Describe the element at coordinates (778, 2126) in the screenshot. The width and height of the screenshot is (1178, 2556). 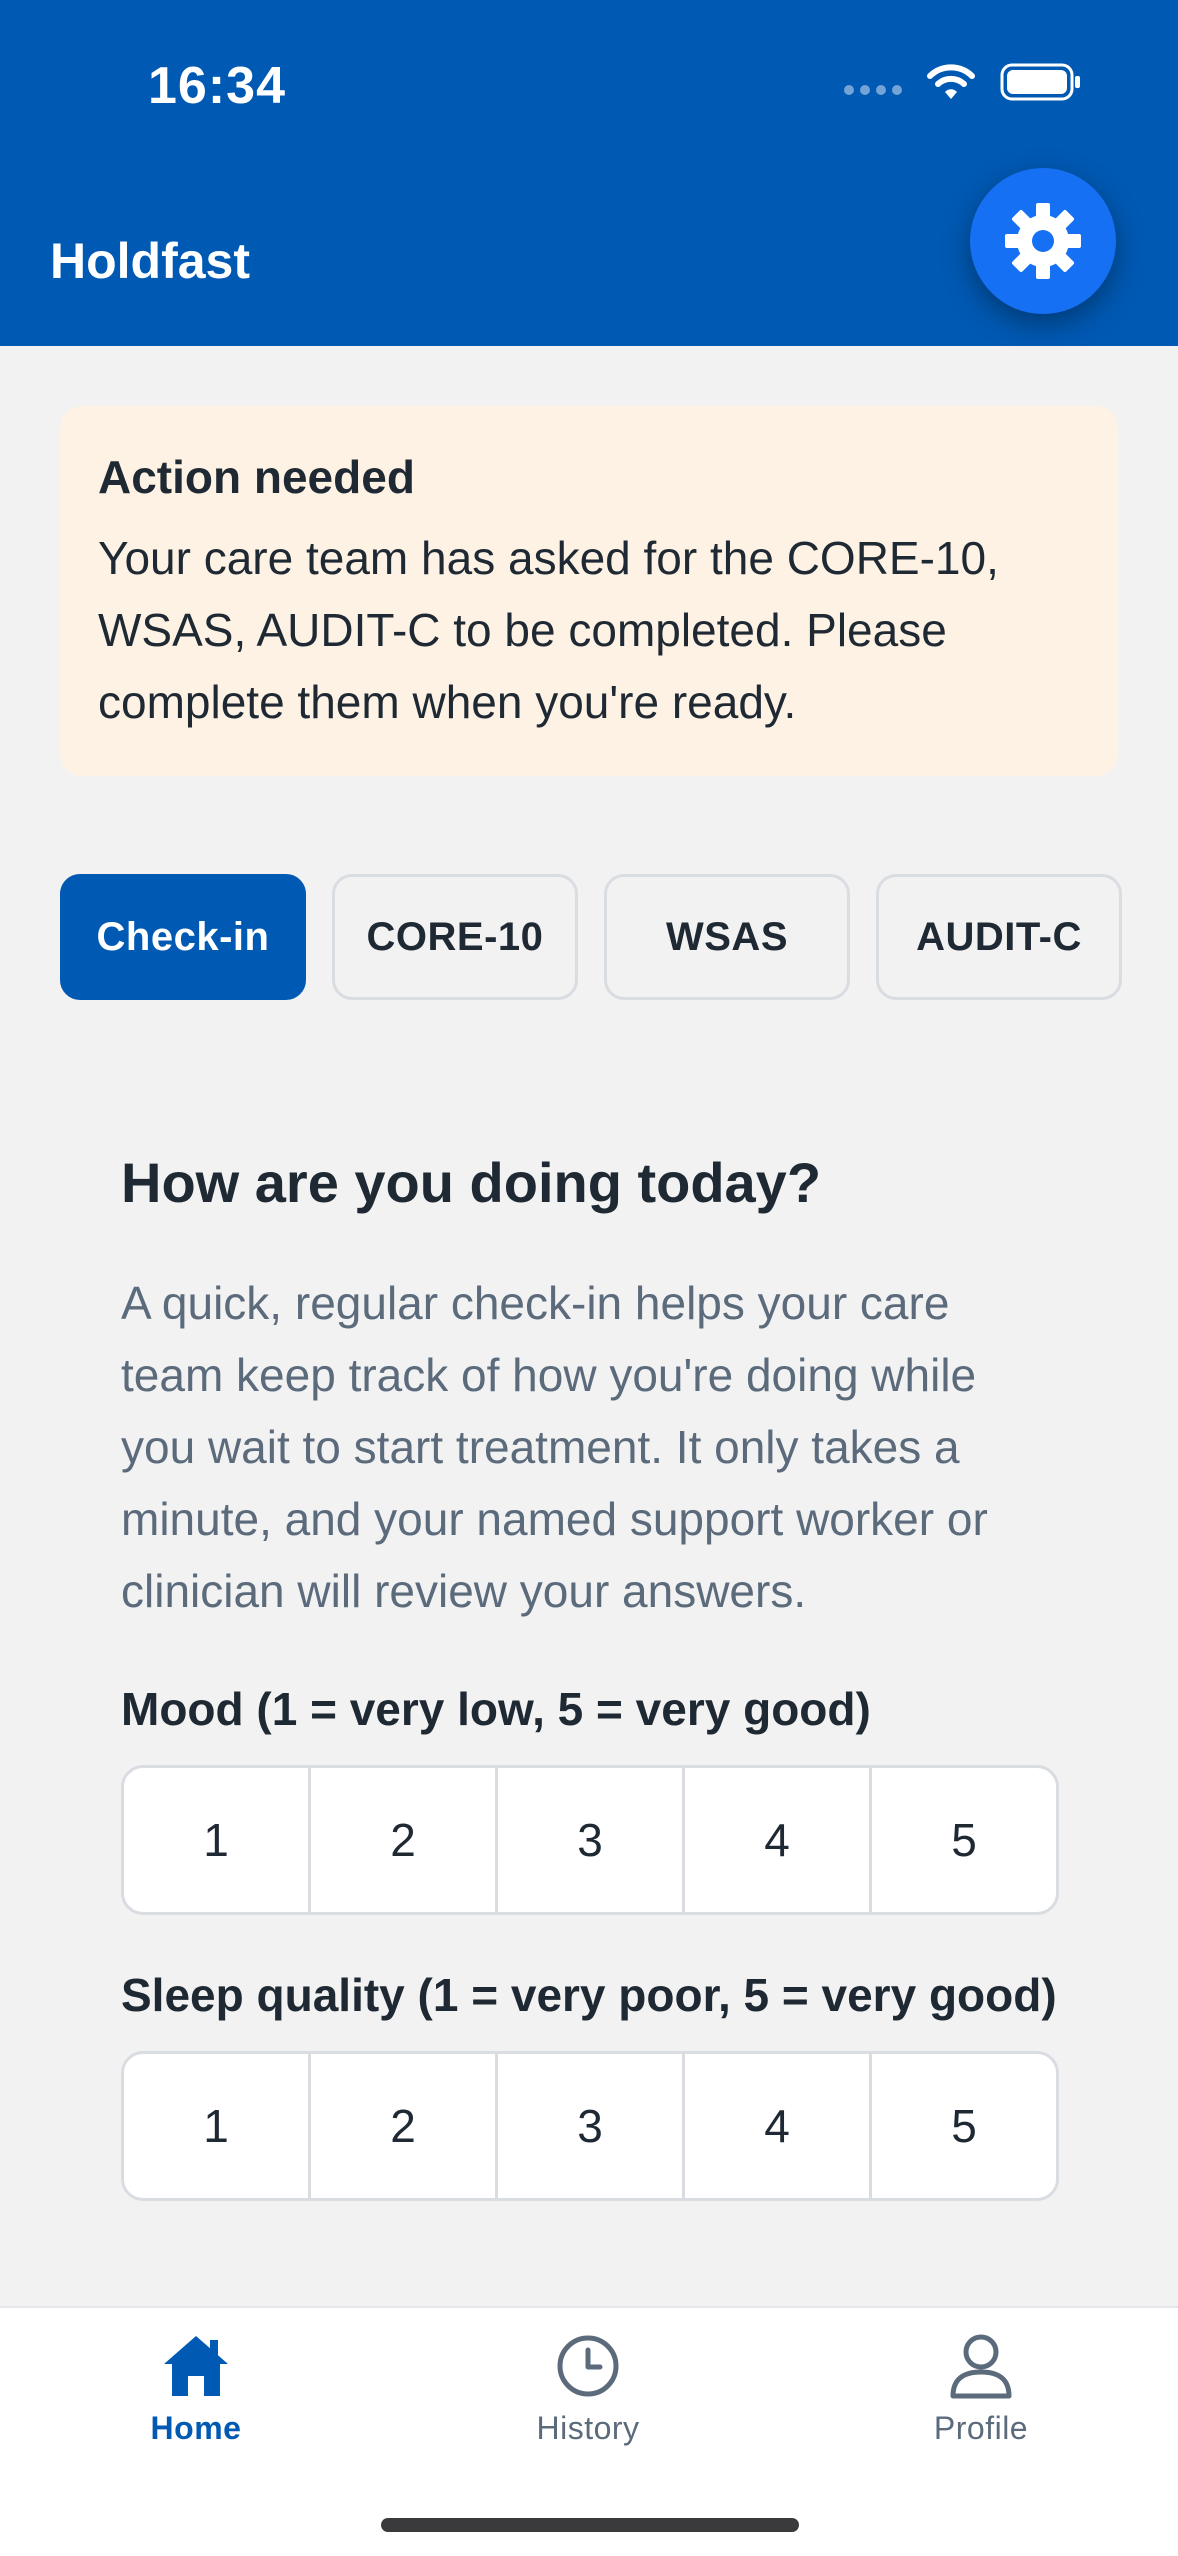
I see `sleep-option-4: 4` at that location.